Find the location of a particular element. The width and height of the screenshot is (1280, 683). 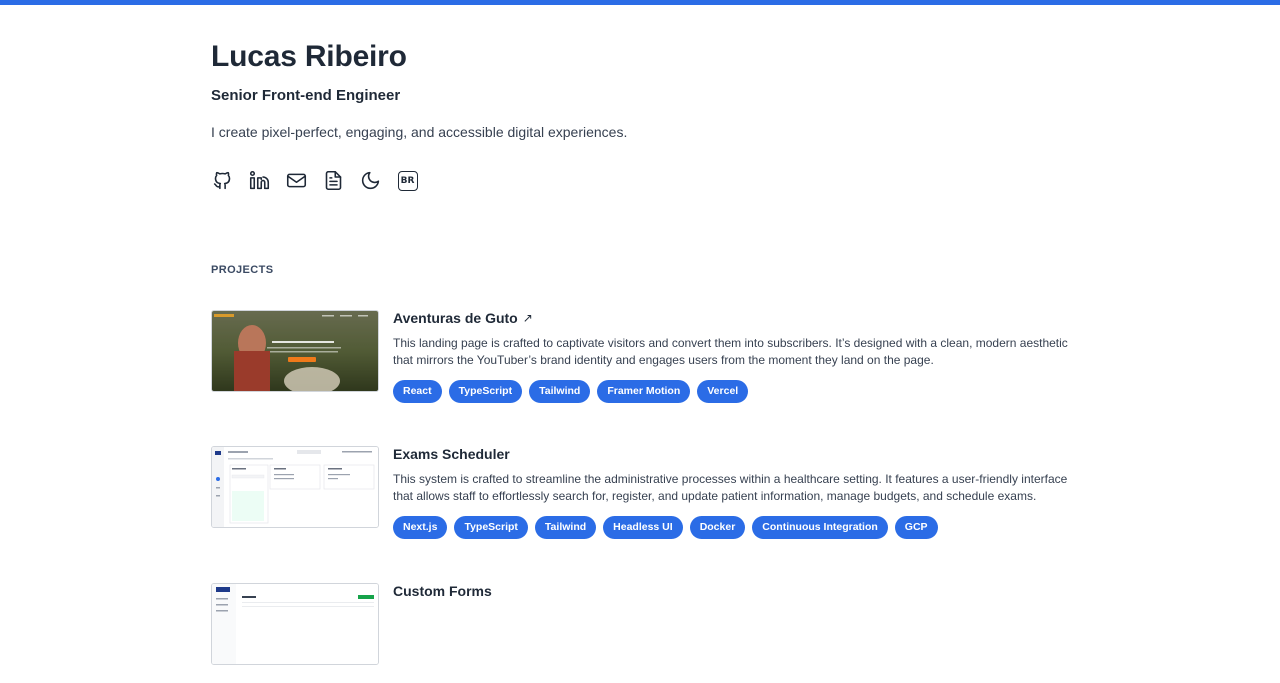

github-link is located at coordinates (222, 180).